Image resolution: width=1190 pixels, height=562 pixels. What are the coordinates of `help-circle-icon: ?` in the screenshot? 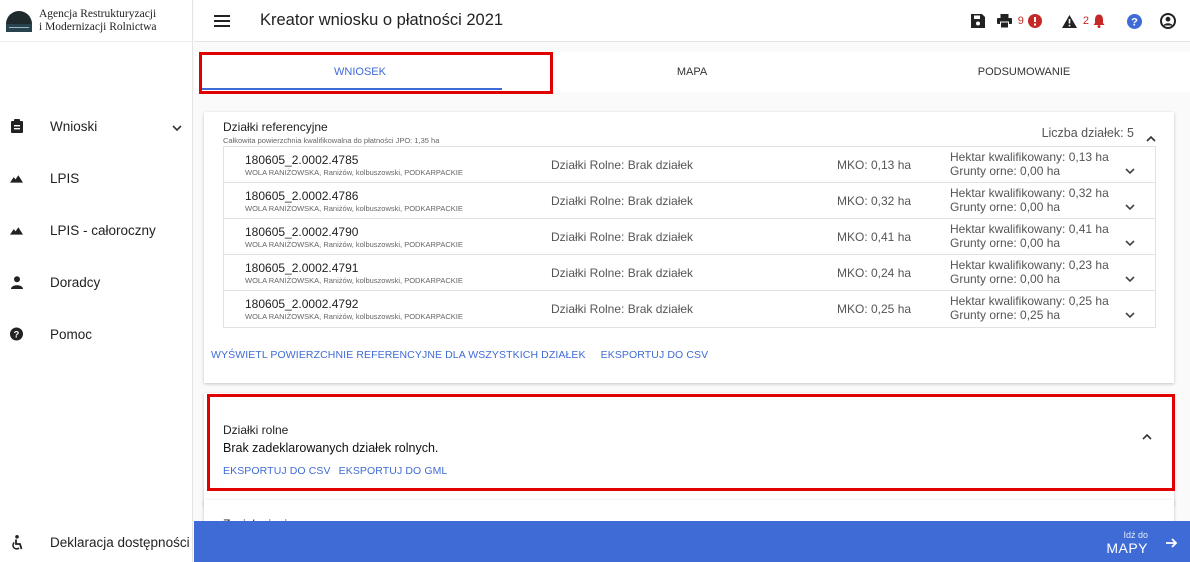 It's located at (16, 334).